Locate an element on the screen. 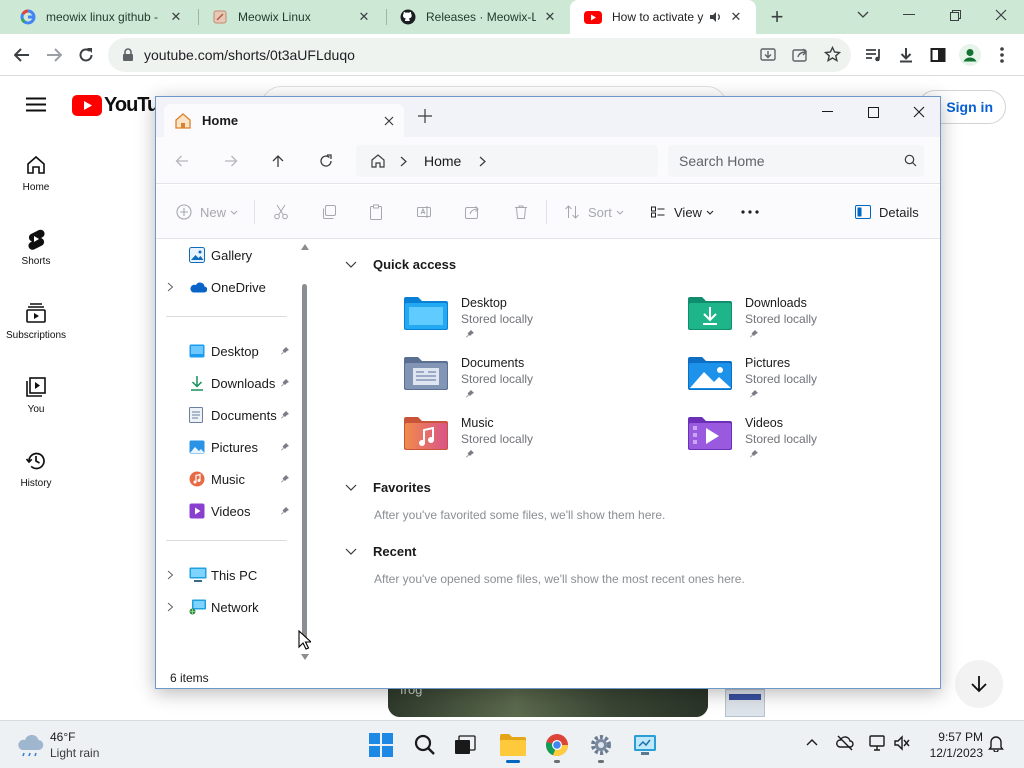 This screenshot has height=768, width=1024. more-options-icon is located at coordinates (750, 212).